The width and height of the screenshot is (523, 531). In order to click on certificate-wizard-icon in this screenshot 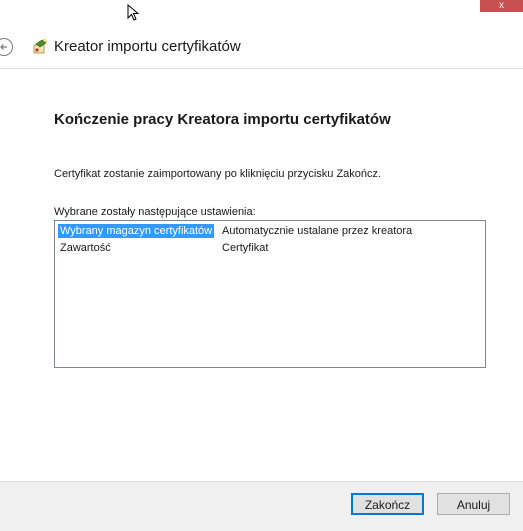, I will do `click(40, 46)`.